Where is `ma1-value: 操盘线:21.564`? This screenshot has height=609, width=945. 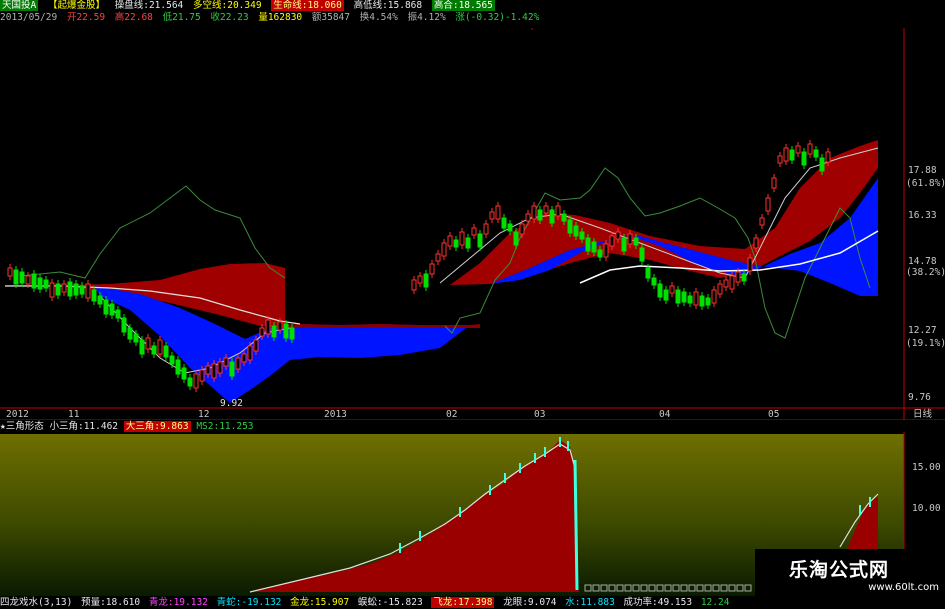 ma1-value: 操盘线:21.564 is located at coordinates (149, 5).